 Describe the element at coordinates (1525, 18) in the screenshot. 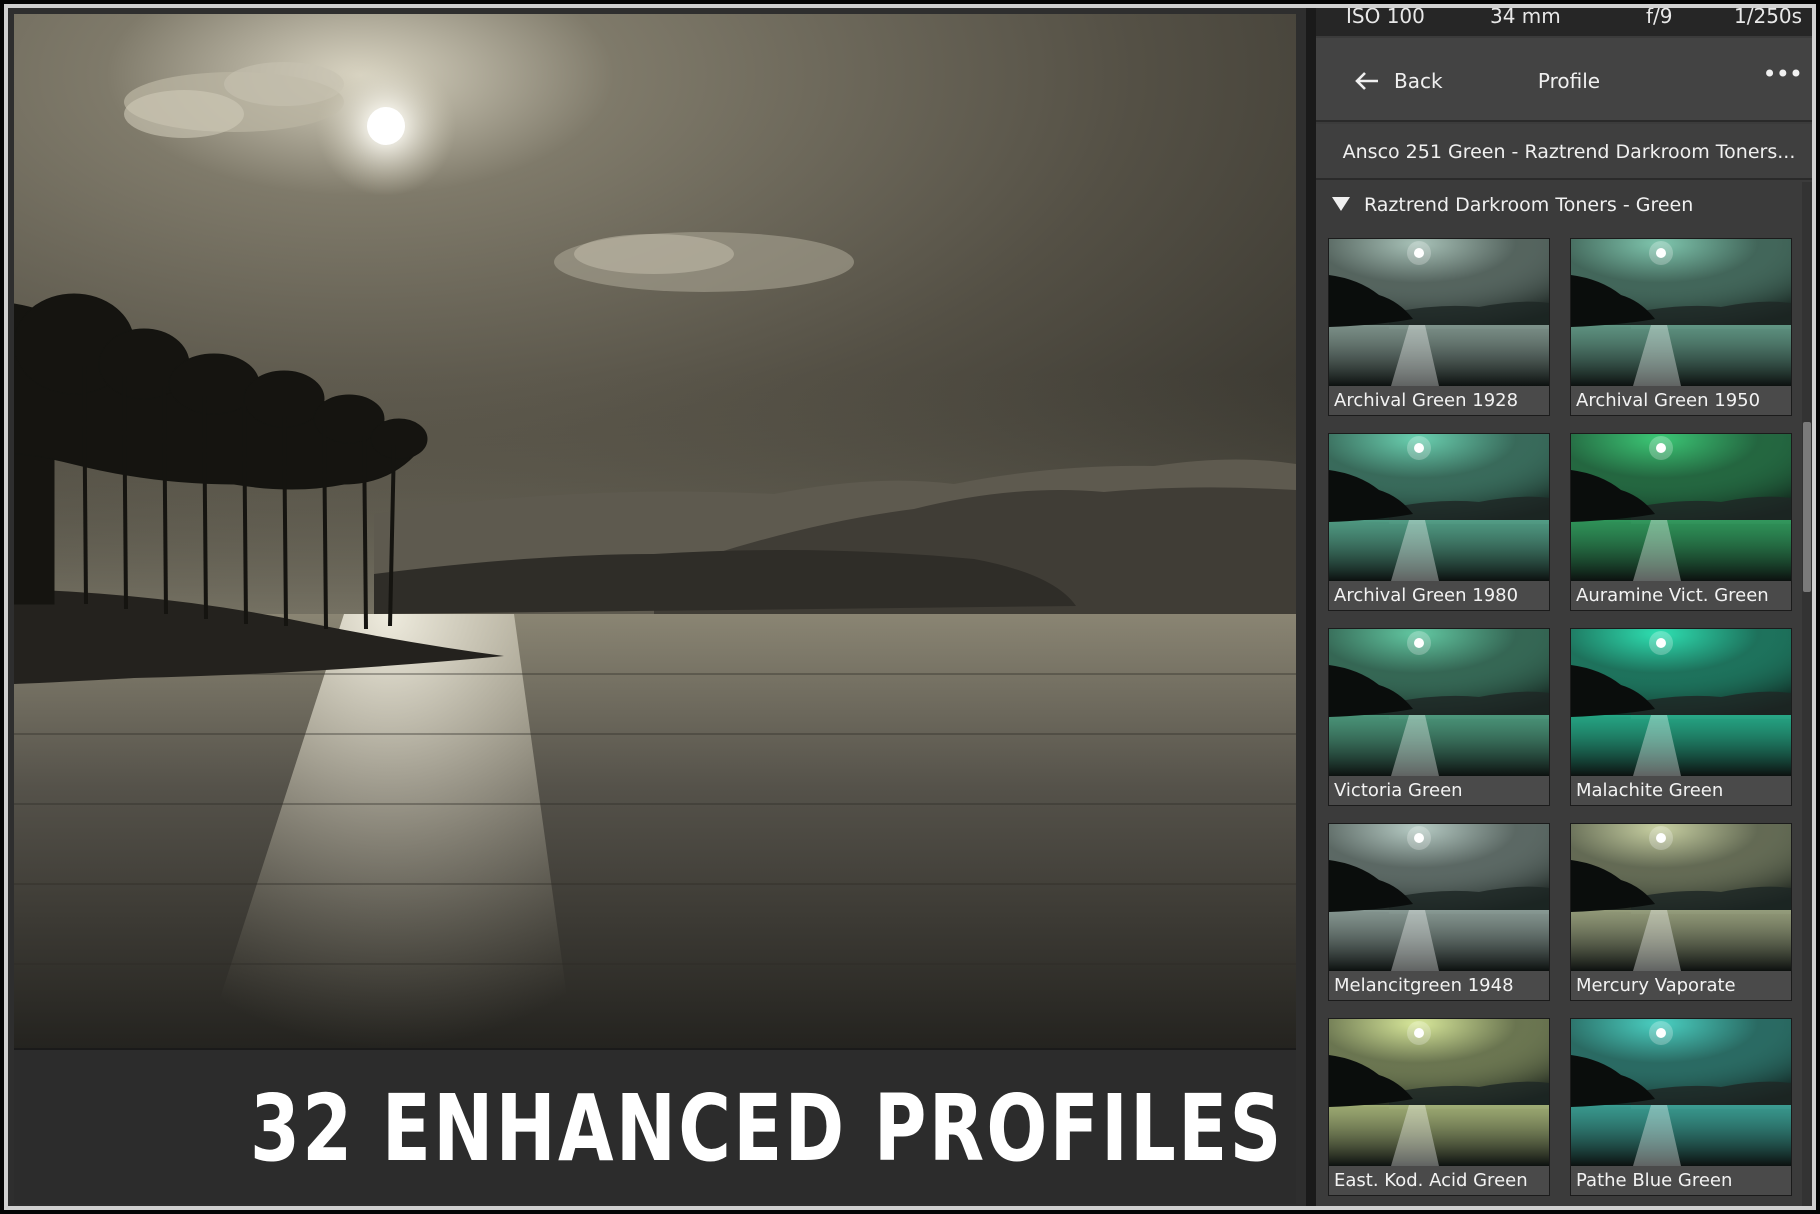

I see `focal-length-value: 34 mm` at that location.